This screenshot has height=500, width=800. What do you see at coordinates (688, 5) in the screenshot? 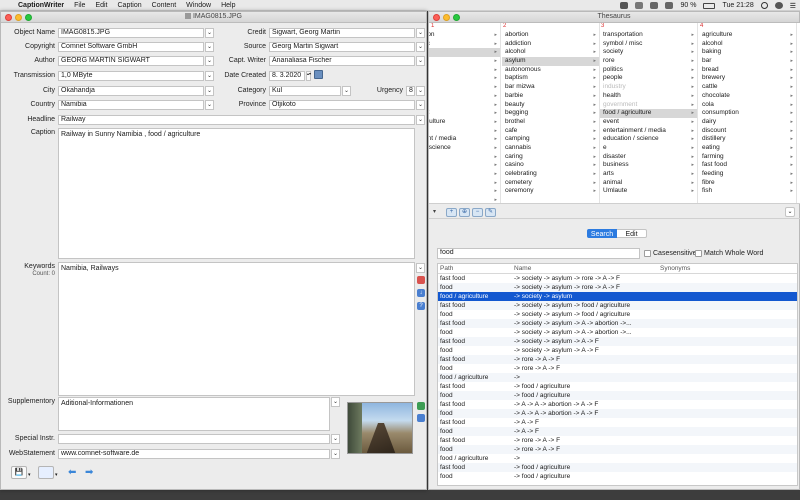
I see `battery-percent: 90 %` at bounding box center [688, 5].